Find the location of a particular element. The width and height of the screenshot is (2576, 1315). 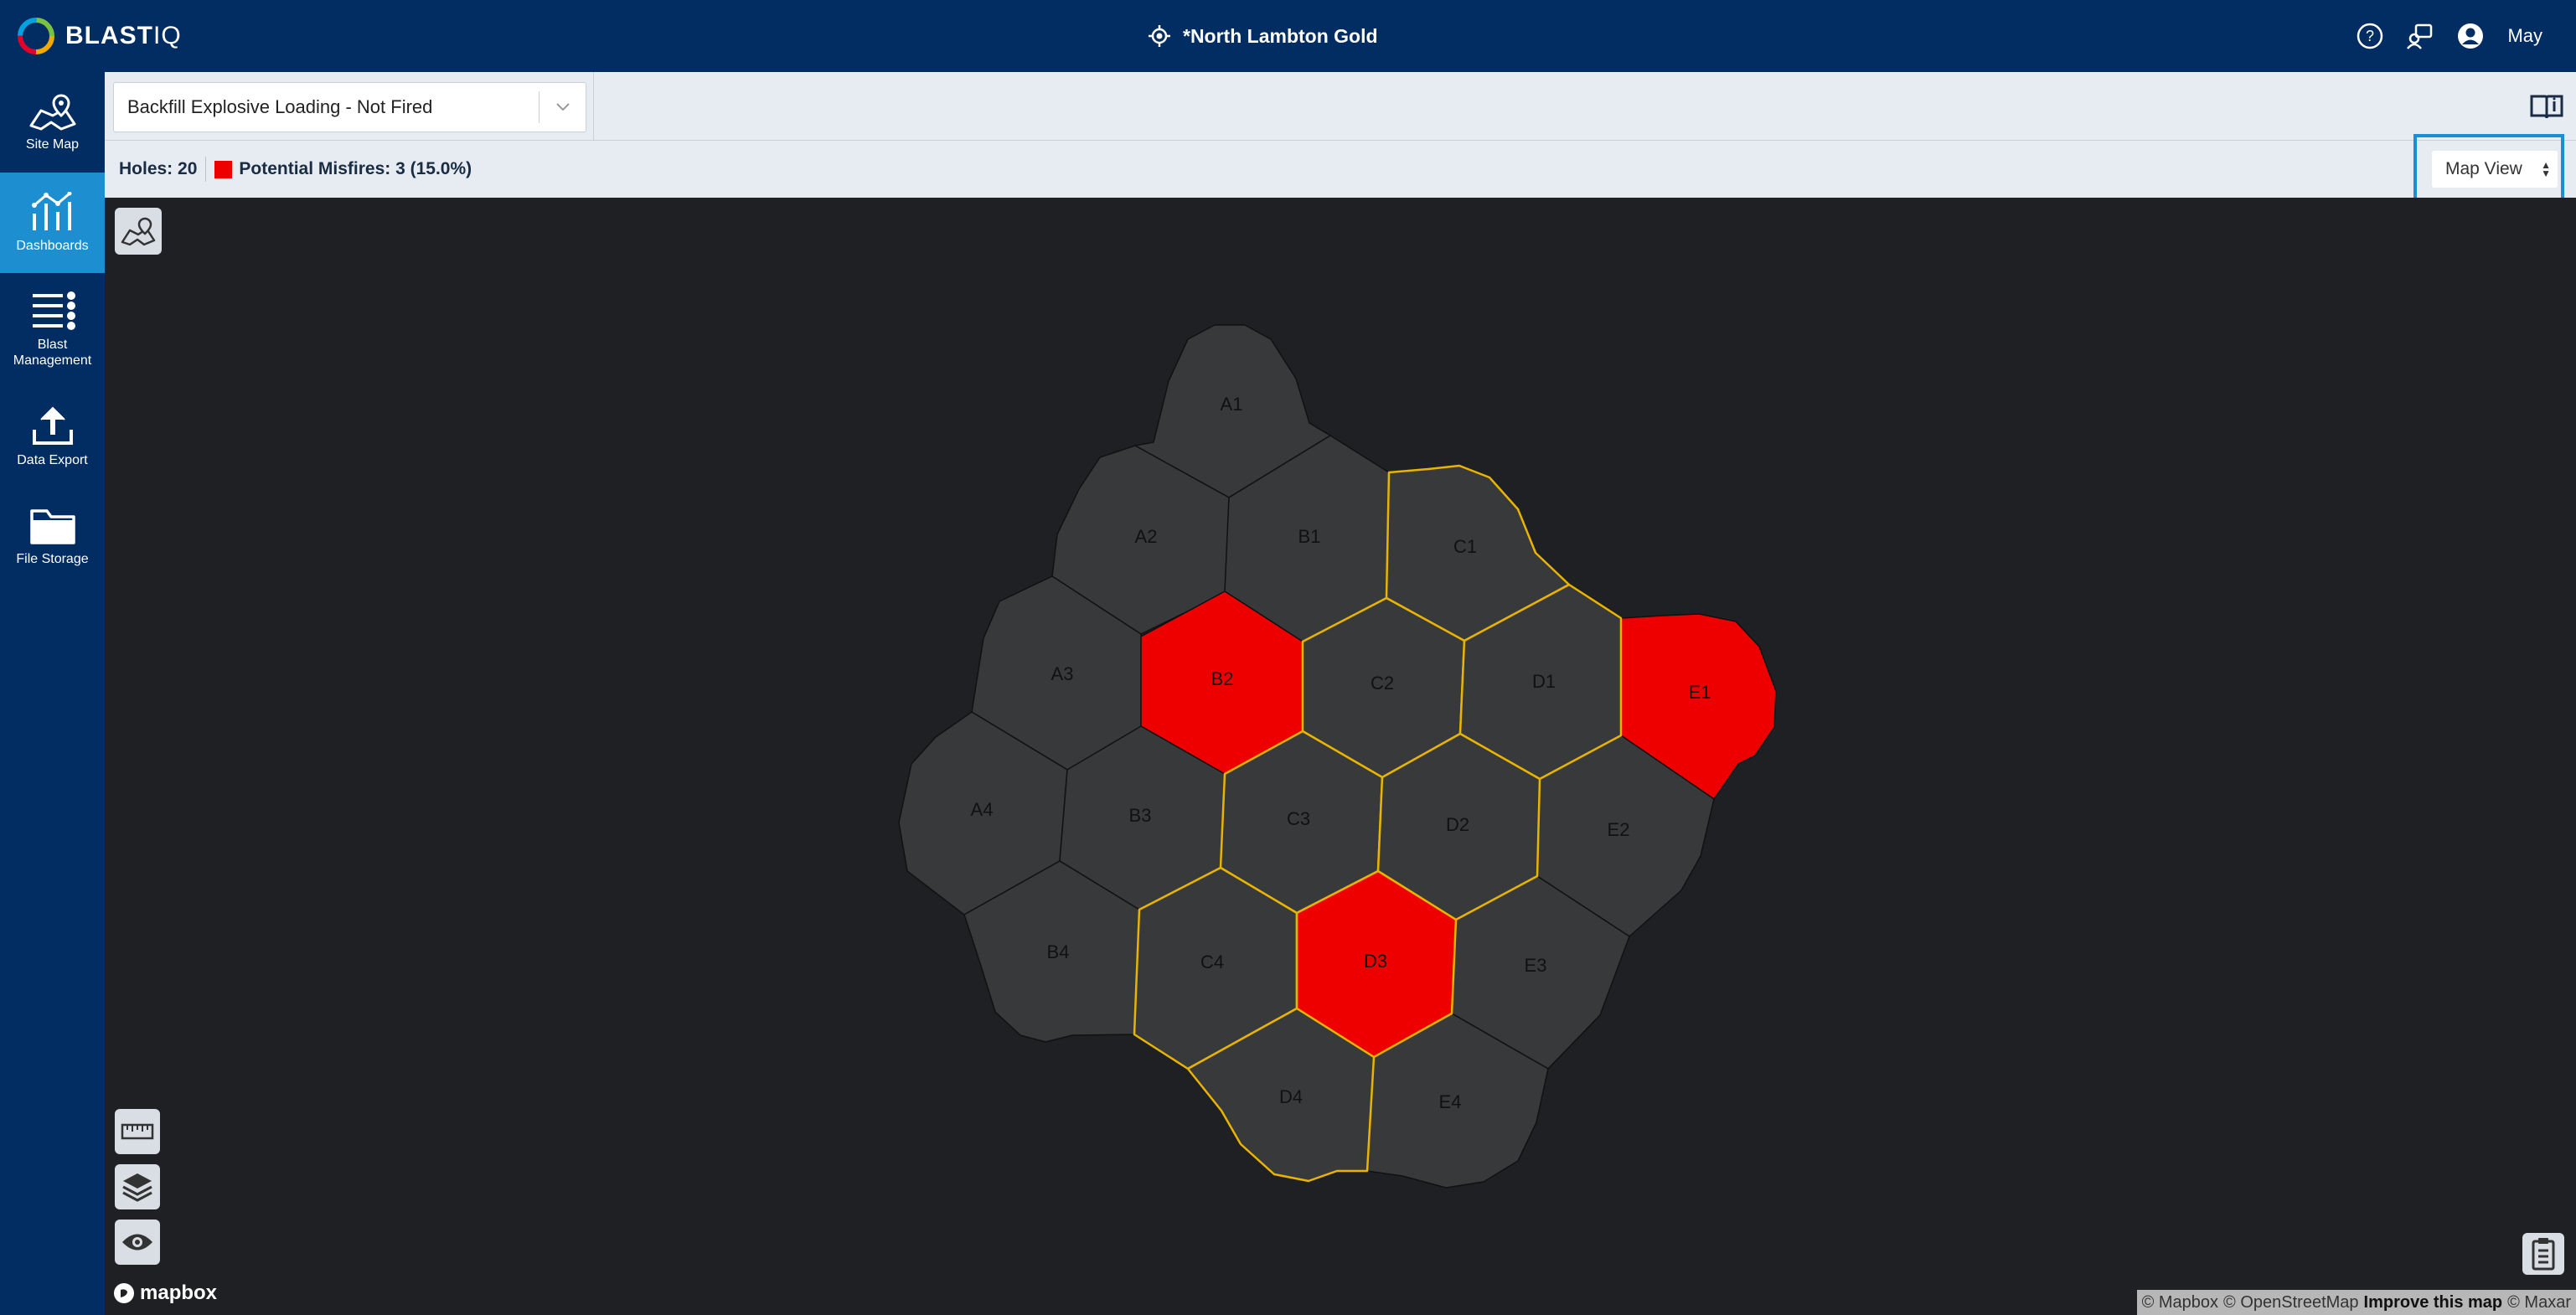

help-icon: ? is located at coordinates (2370, 36).